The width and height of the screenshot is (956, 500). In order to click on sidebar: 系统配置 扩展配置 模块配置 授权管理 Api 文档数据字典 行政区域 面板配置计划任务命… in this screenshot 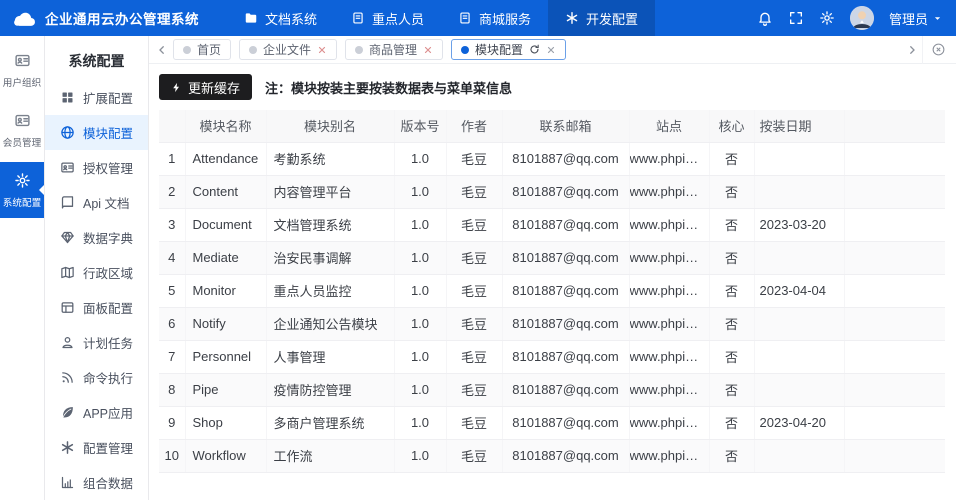, I will do `click(97, 268)`.